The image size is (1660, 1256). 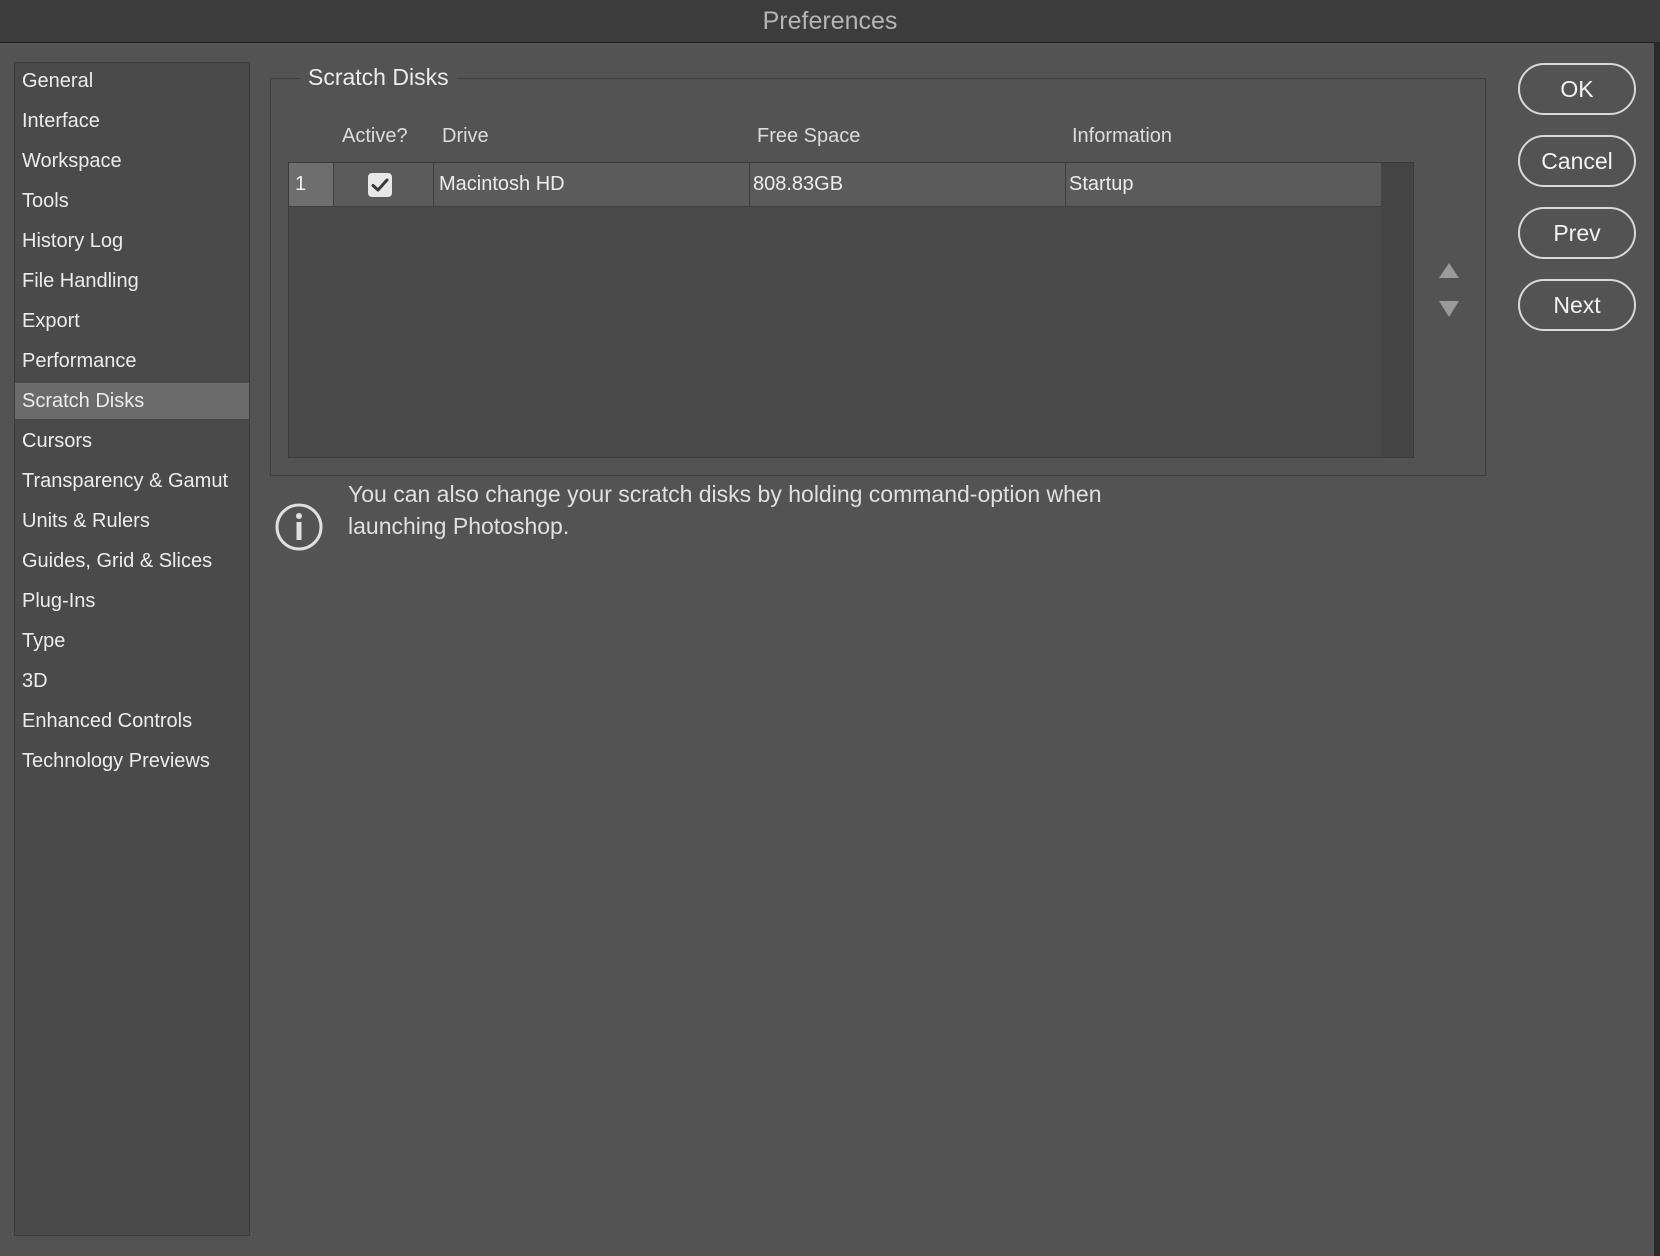 I want to click on active-checkbox, so click(x=380, y=185).